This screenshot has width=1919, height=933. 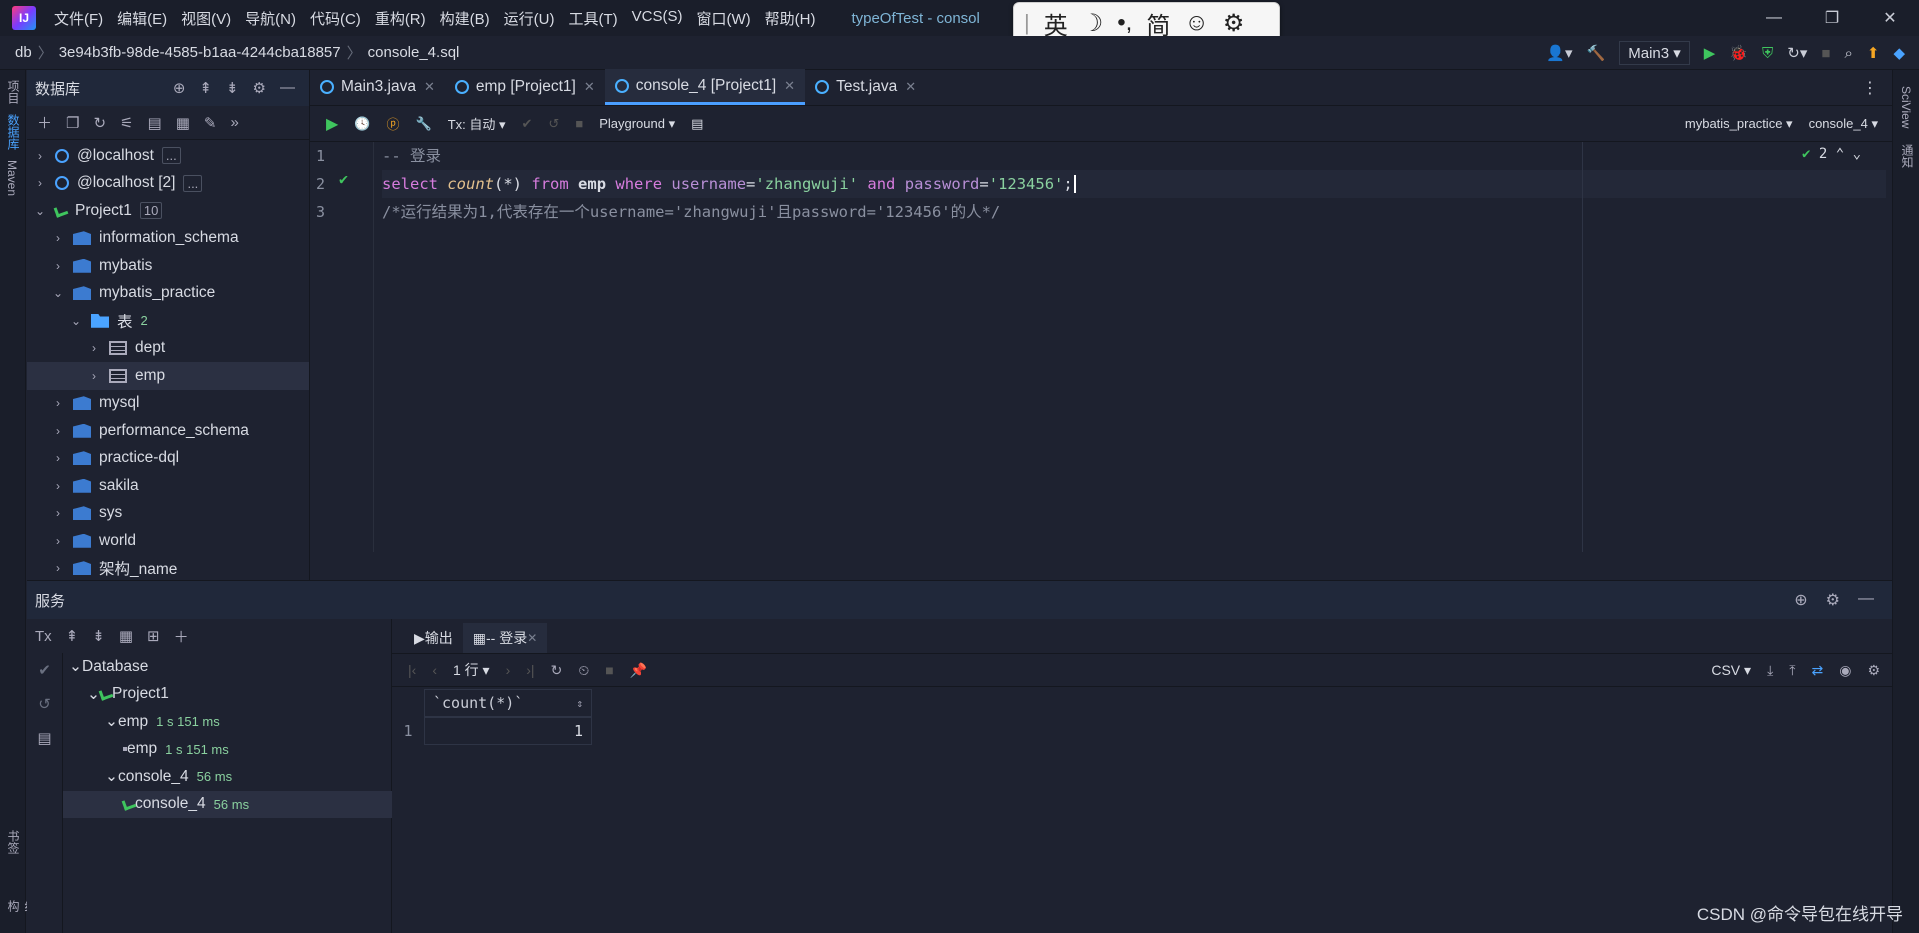 I want to click on result-tab-1: ▦ -- 登录 ✕, so click(x=505, y=638).